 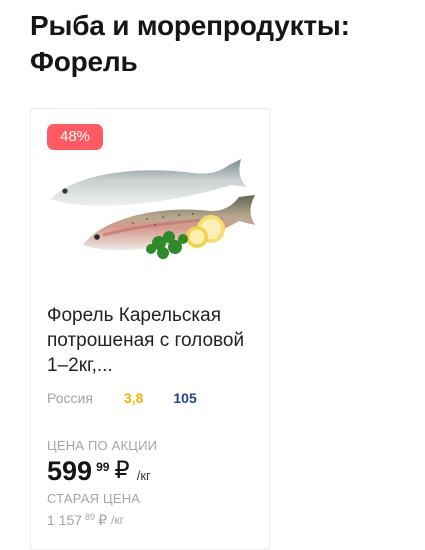 I want to click on old-price-currency: ₽, so click(x=102, y=520).